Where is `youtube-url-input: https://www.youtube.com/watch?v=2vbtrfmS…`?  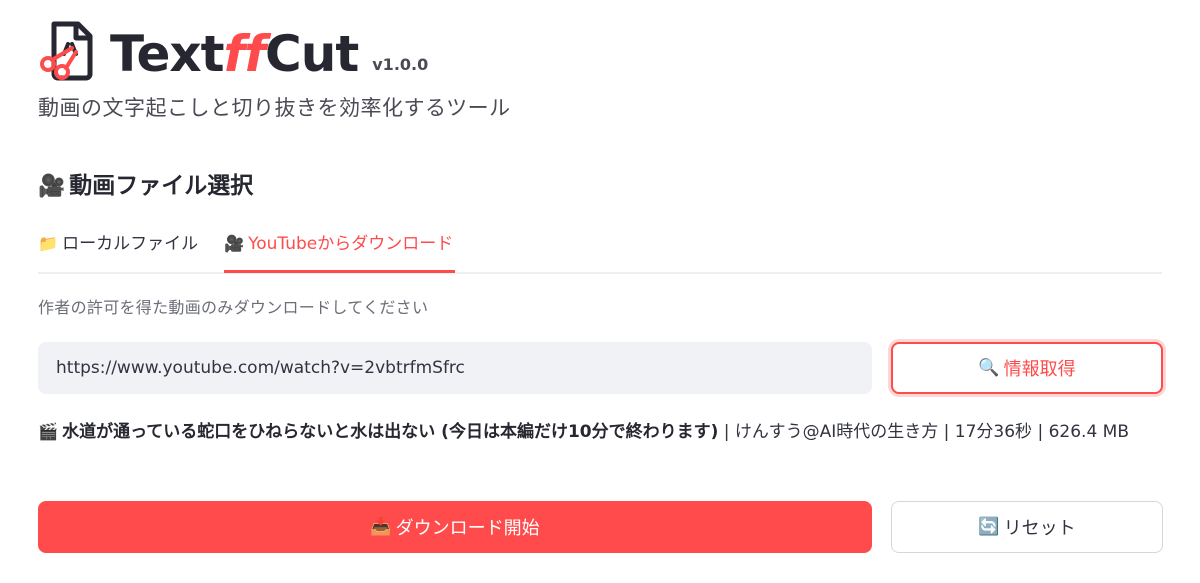 youtube-url-input: https://www.youtube.com/watch?v=2vbtrfmS… is located at coordinates (455, 368).